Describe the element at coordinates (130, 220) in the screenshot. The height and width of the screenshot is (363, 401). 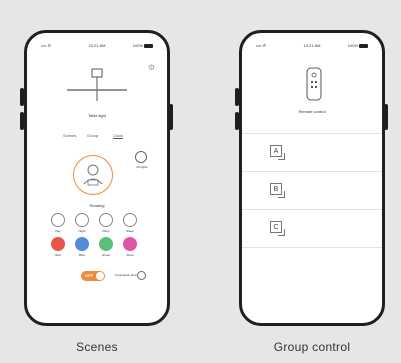
I see `sleep-mode-button` at that location.